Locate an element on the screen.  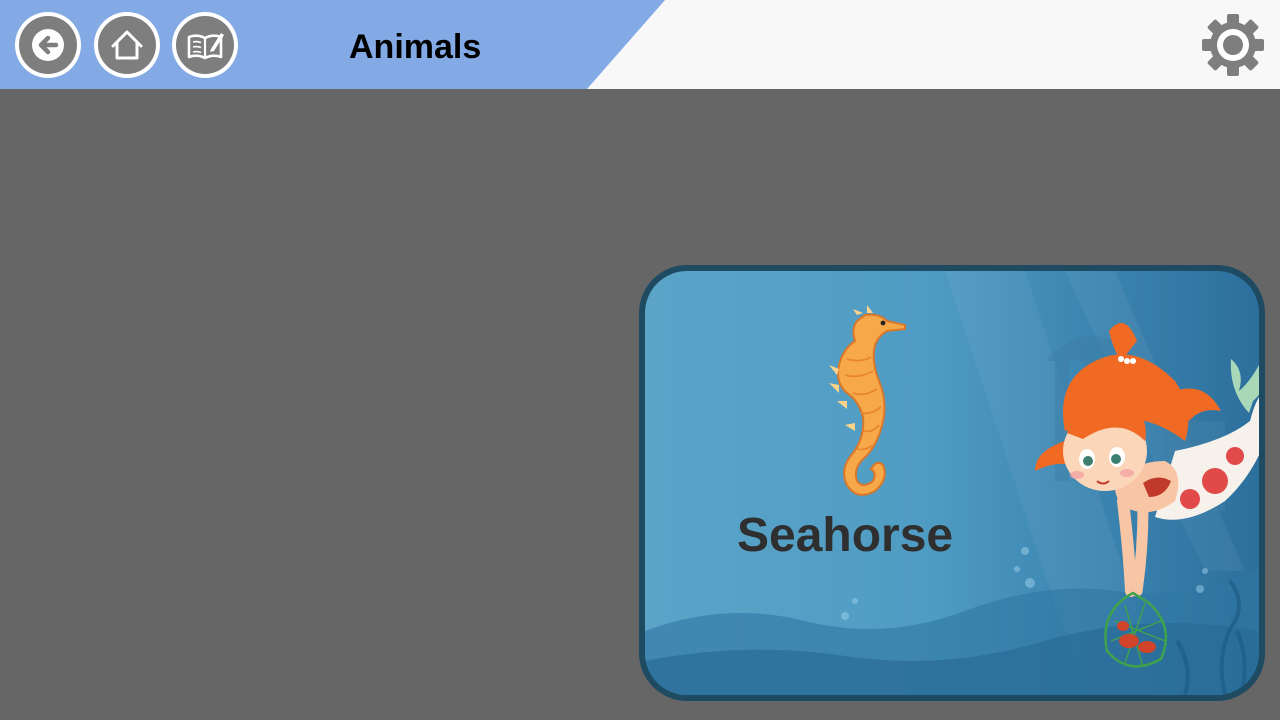
gear-icon is located at coordinates (1233, 45).